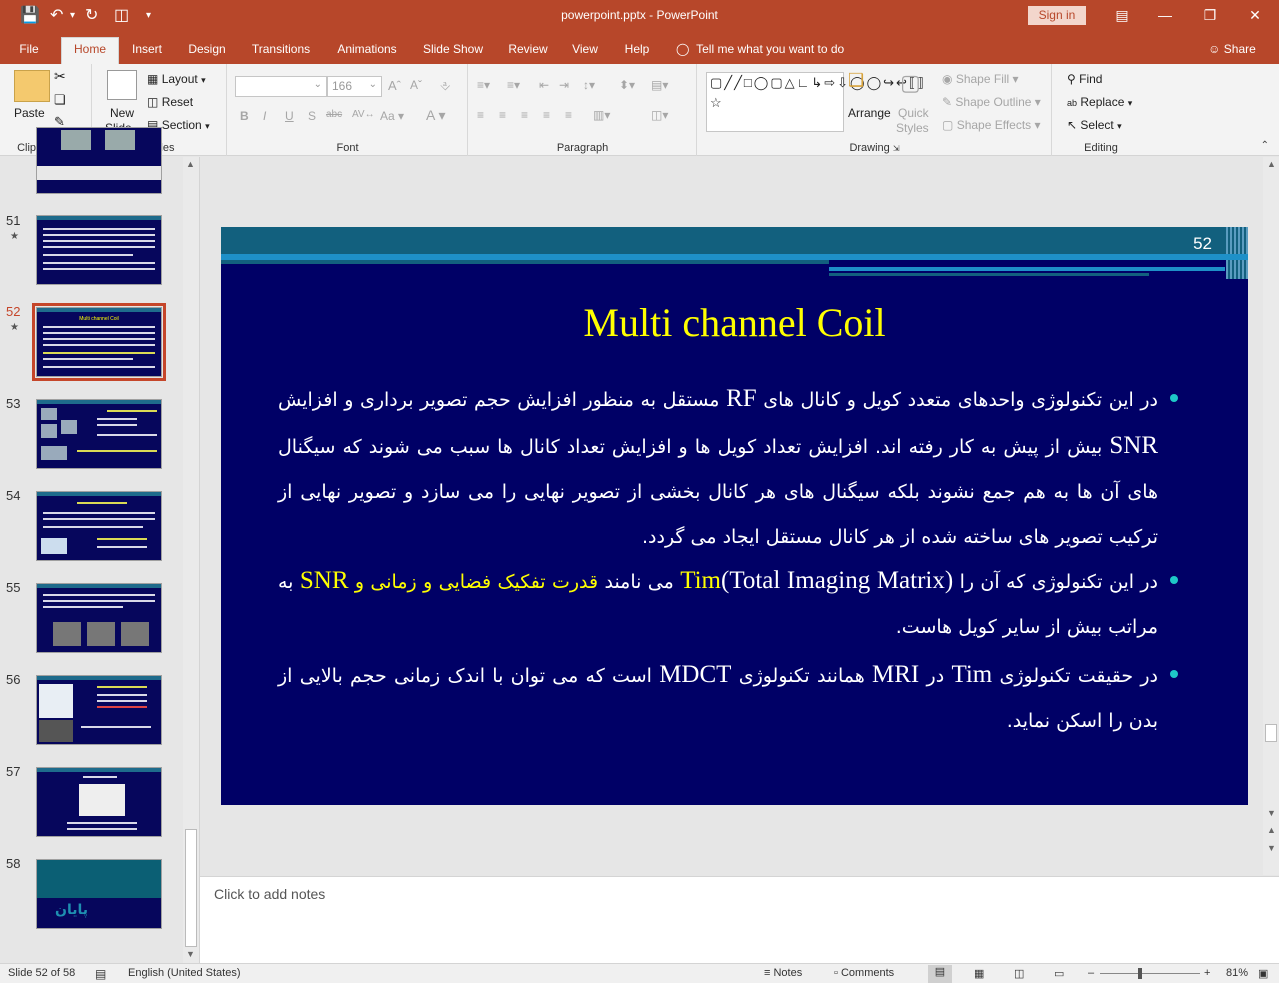  Describe the element at coordinates (60, 100) in the screenshot. I see `copy-icon: ❏` at that location.